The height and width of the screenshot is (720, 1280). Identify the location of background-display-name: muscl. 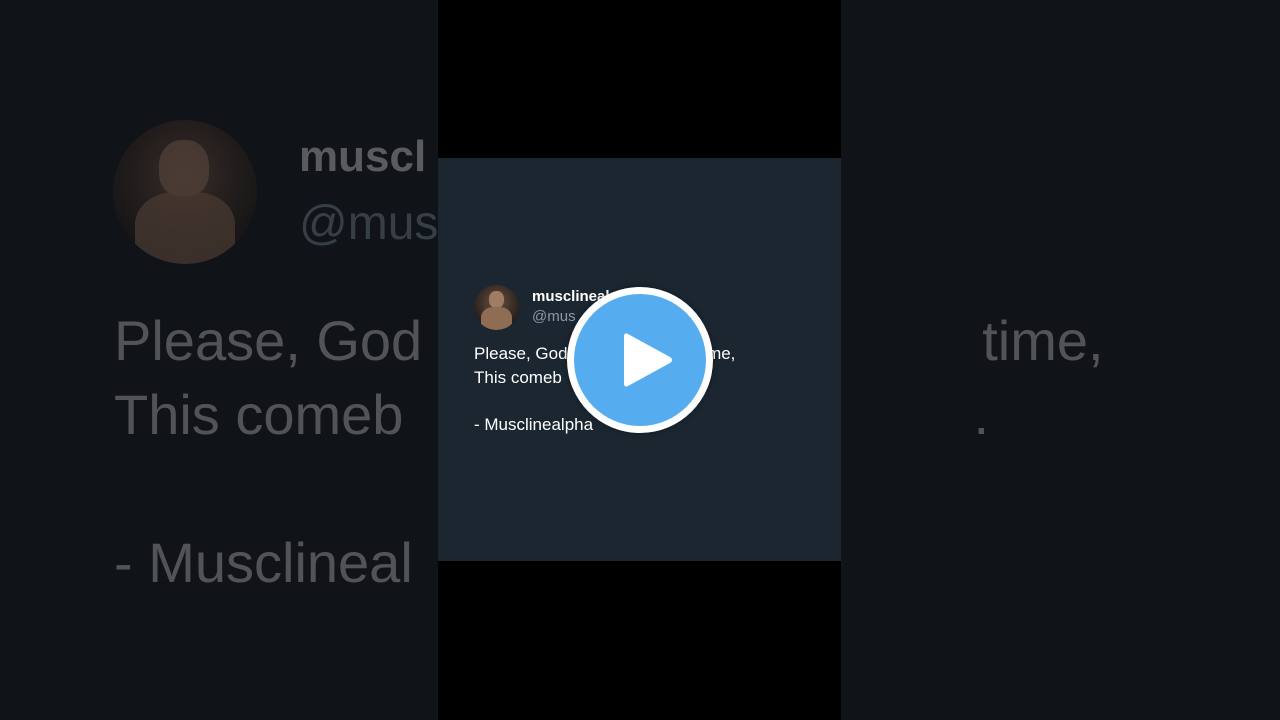
(363, 156).